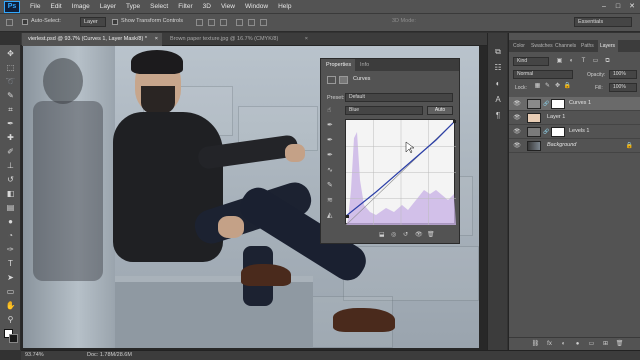 The height and width of the screenshot is (360, 640). I want to click on lock-transparent-icon: ▦, so click(537, 86).